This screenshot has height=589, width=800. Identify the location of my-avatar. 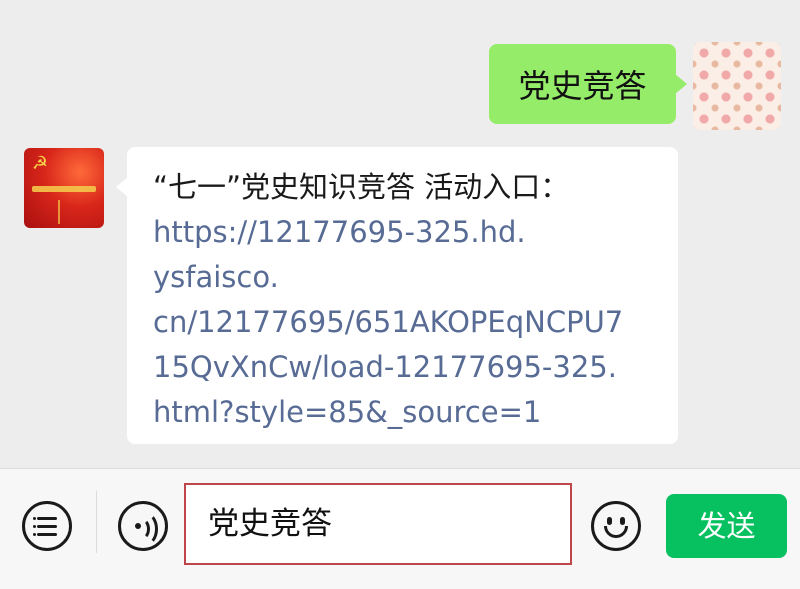
(737, 86).